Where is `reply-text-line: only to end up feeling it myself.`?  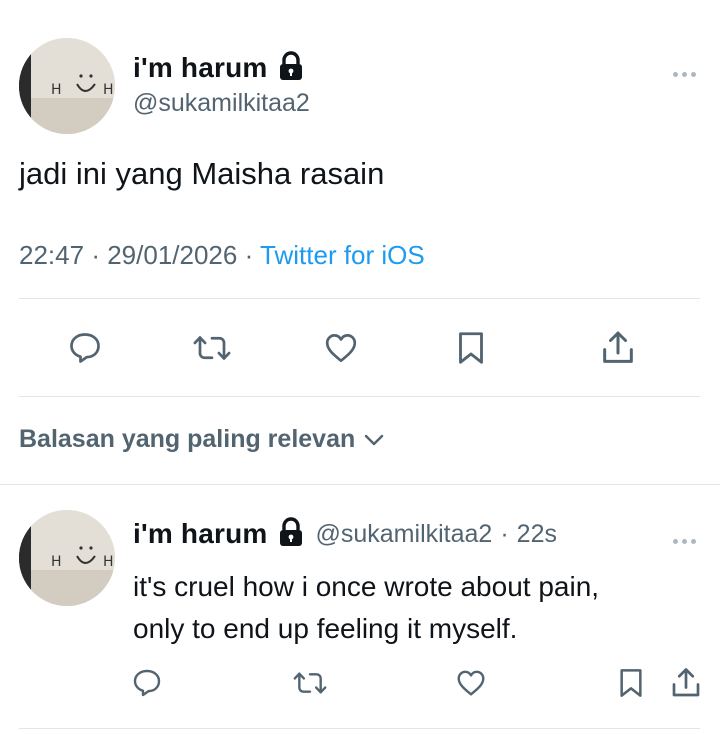 reply-text-line: only to end up feeling it myself. is located at coordinates (325, 628).